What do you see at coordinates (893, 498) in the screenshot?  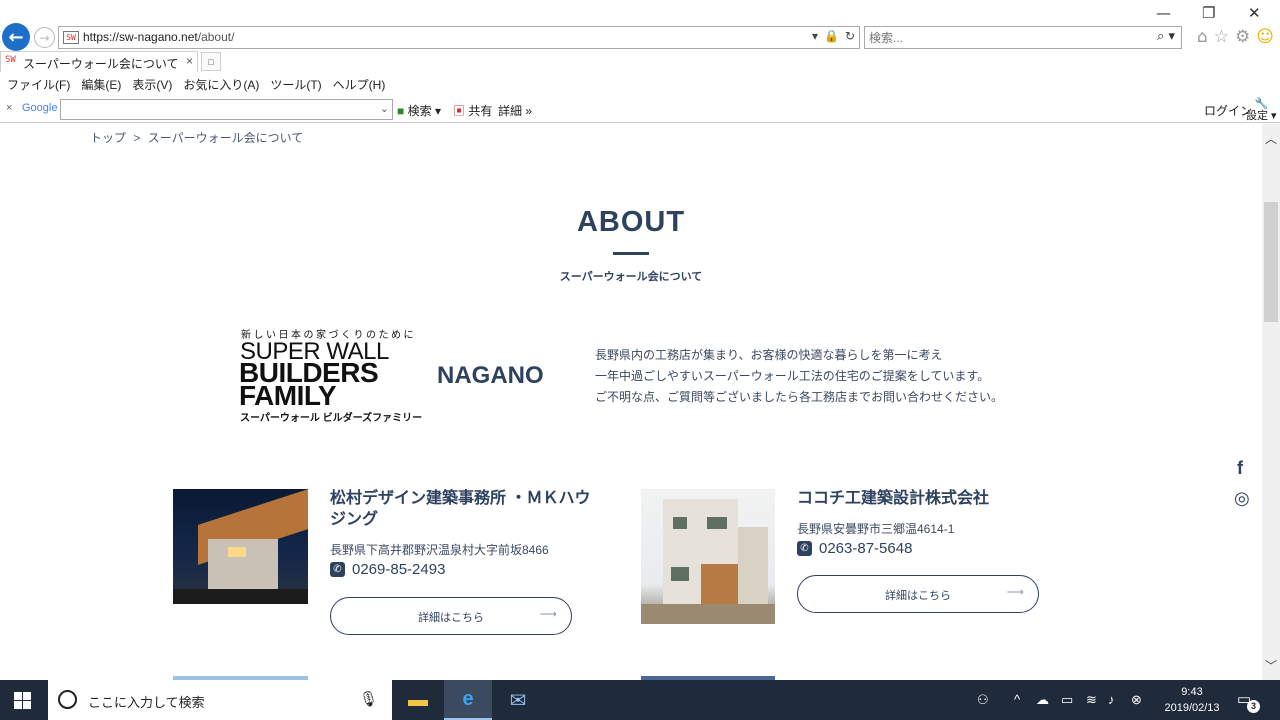 I see `builder-name-line: ココチ工建築設計株式会社` at bounding box center [893, 498].